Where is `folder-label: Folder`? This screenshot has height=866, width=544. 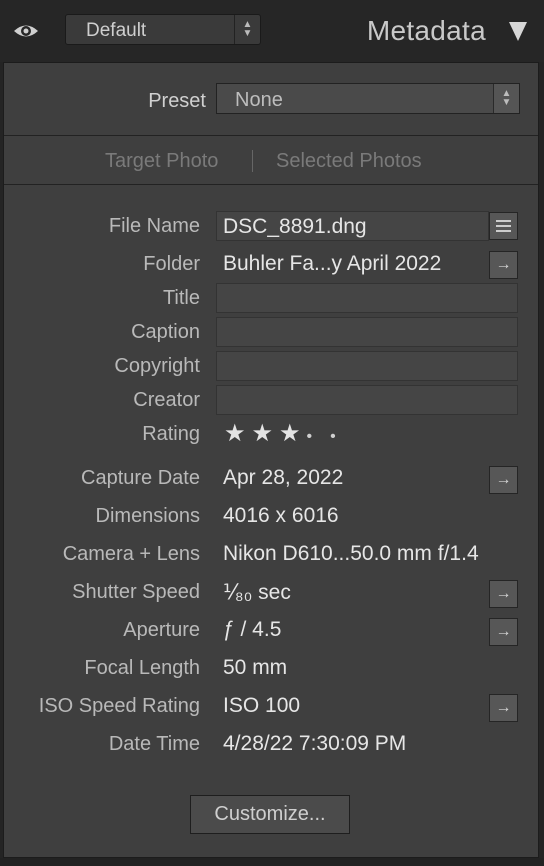 folder-label: Folder is located at coordinates (171, 264).